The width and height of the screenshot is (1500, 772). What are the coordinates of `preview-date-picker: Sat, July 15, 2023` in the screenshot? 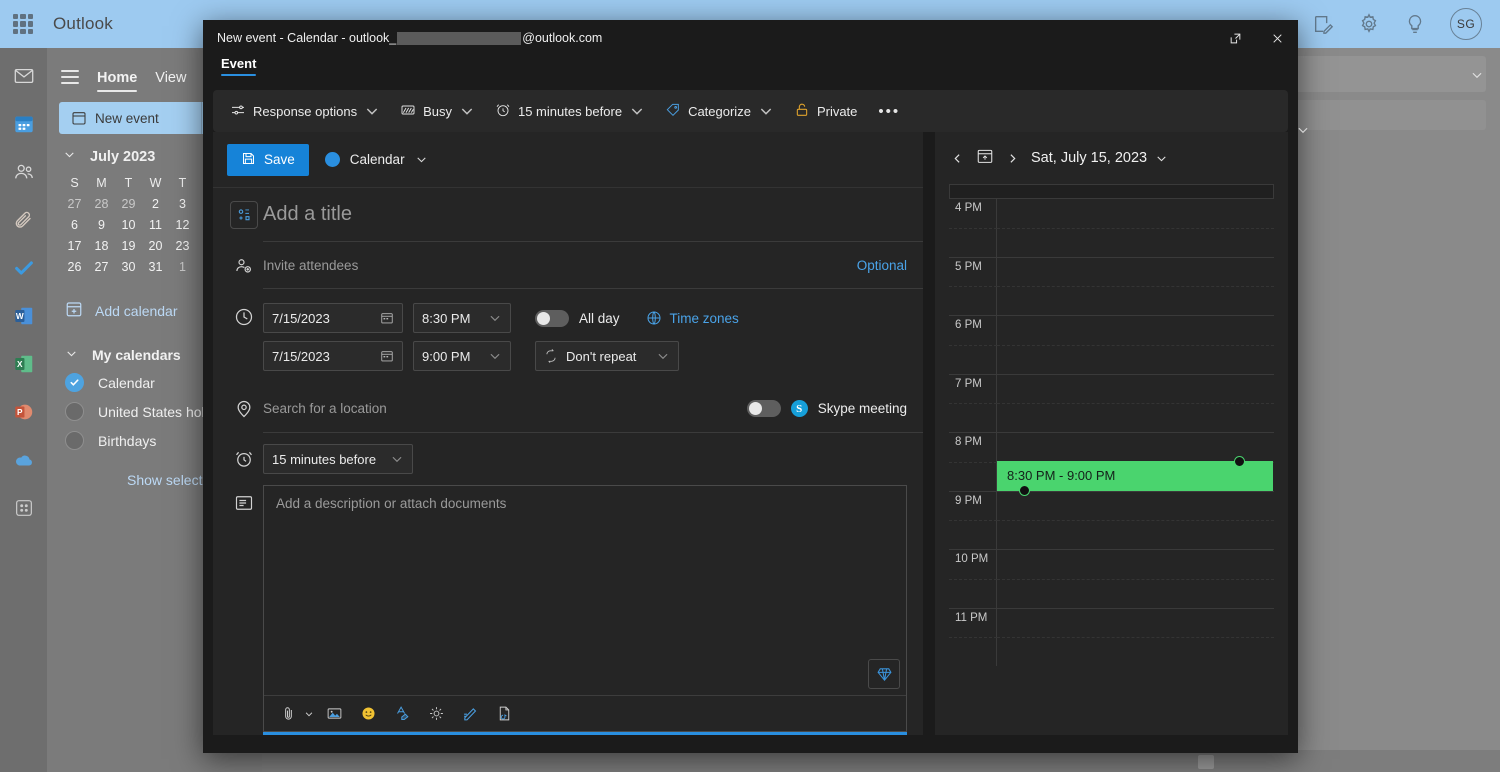 It's located at (1099, 158).